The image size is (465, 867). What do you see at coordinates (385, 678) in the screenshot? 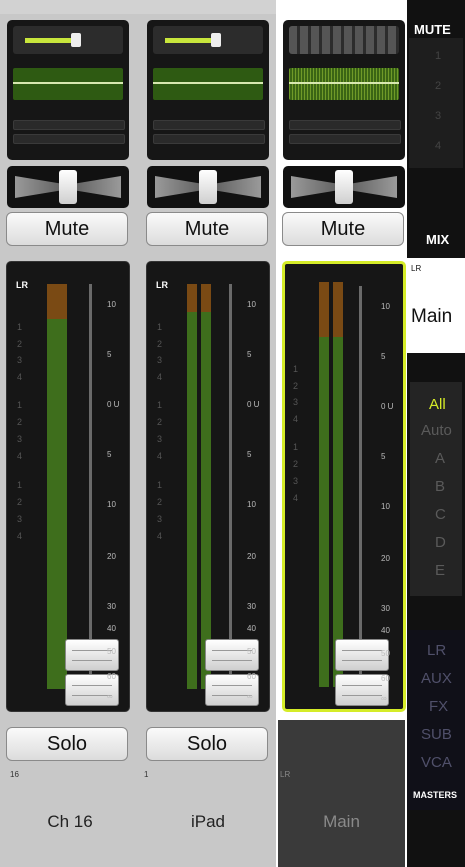
I see `fader-scale-label: 60` at bounding box center [385, 678].